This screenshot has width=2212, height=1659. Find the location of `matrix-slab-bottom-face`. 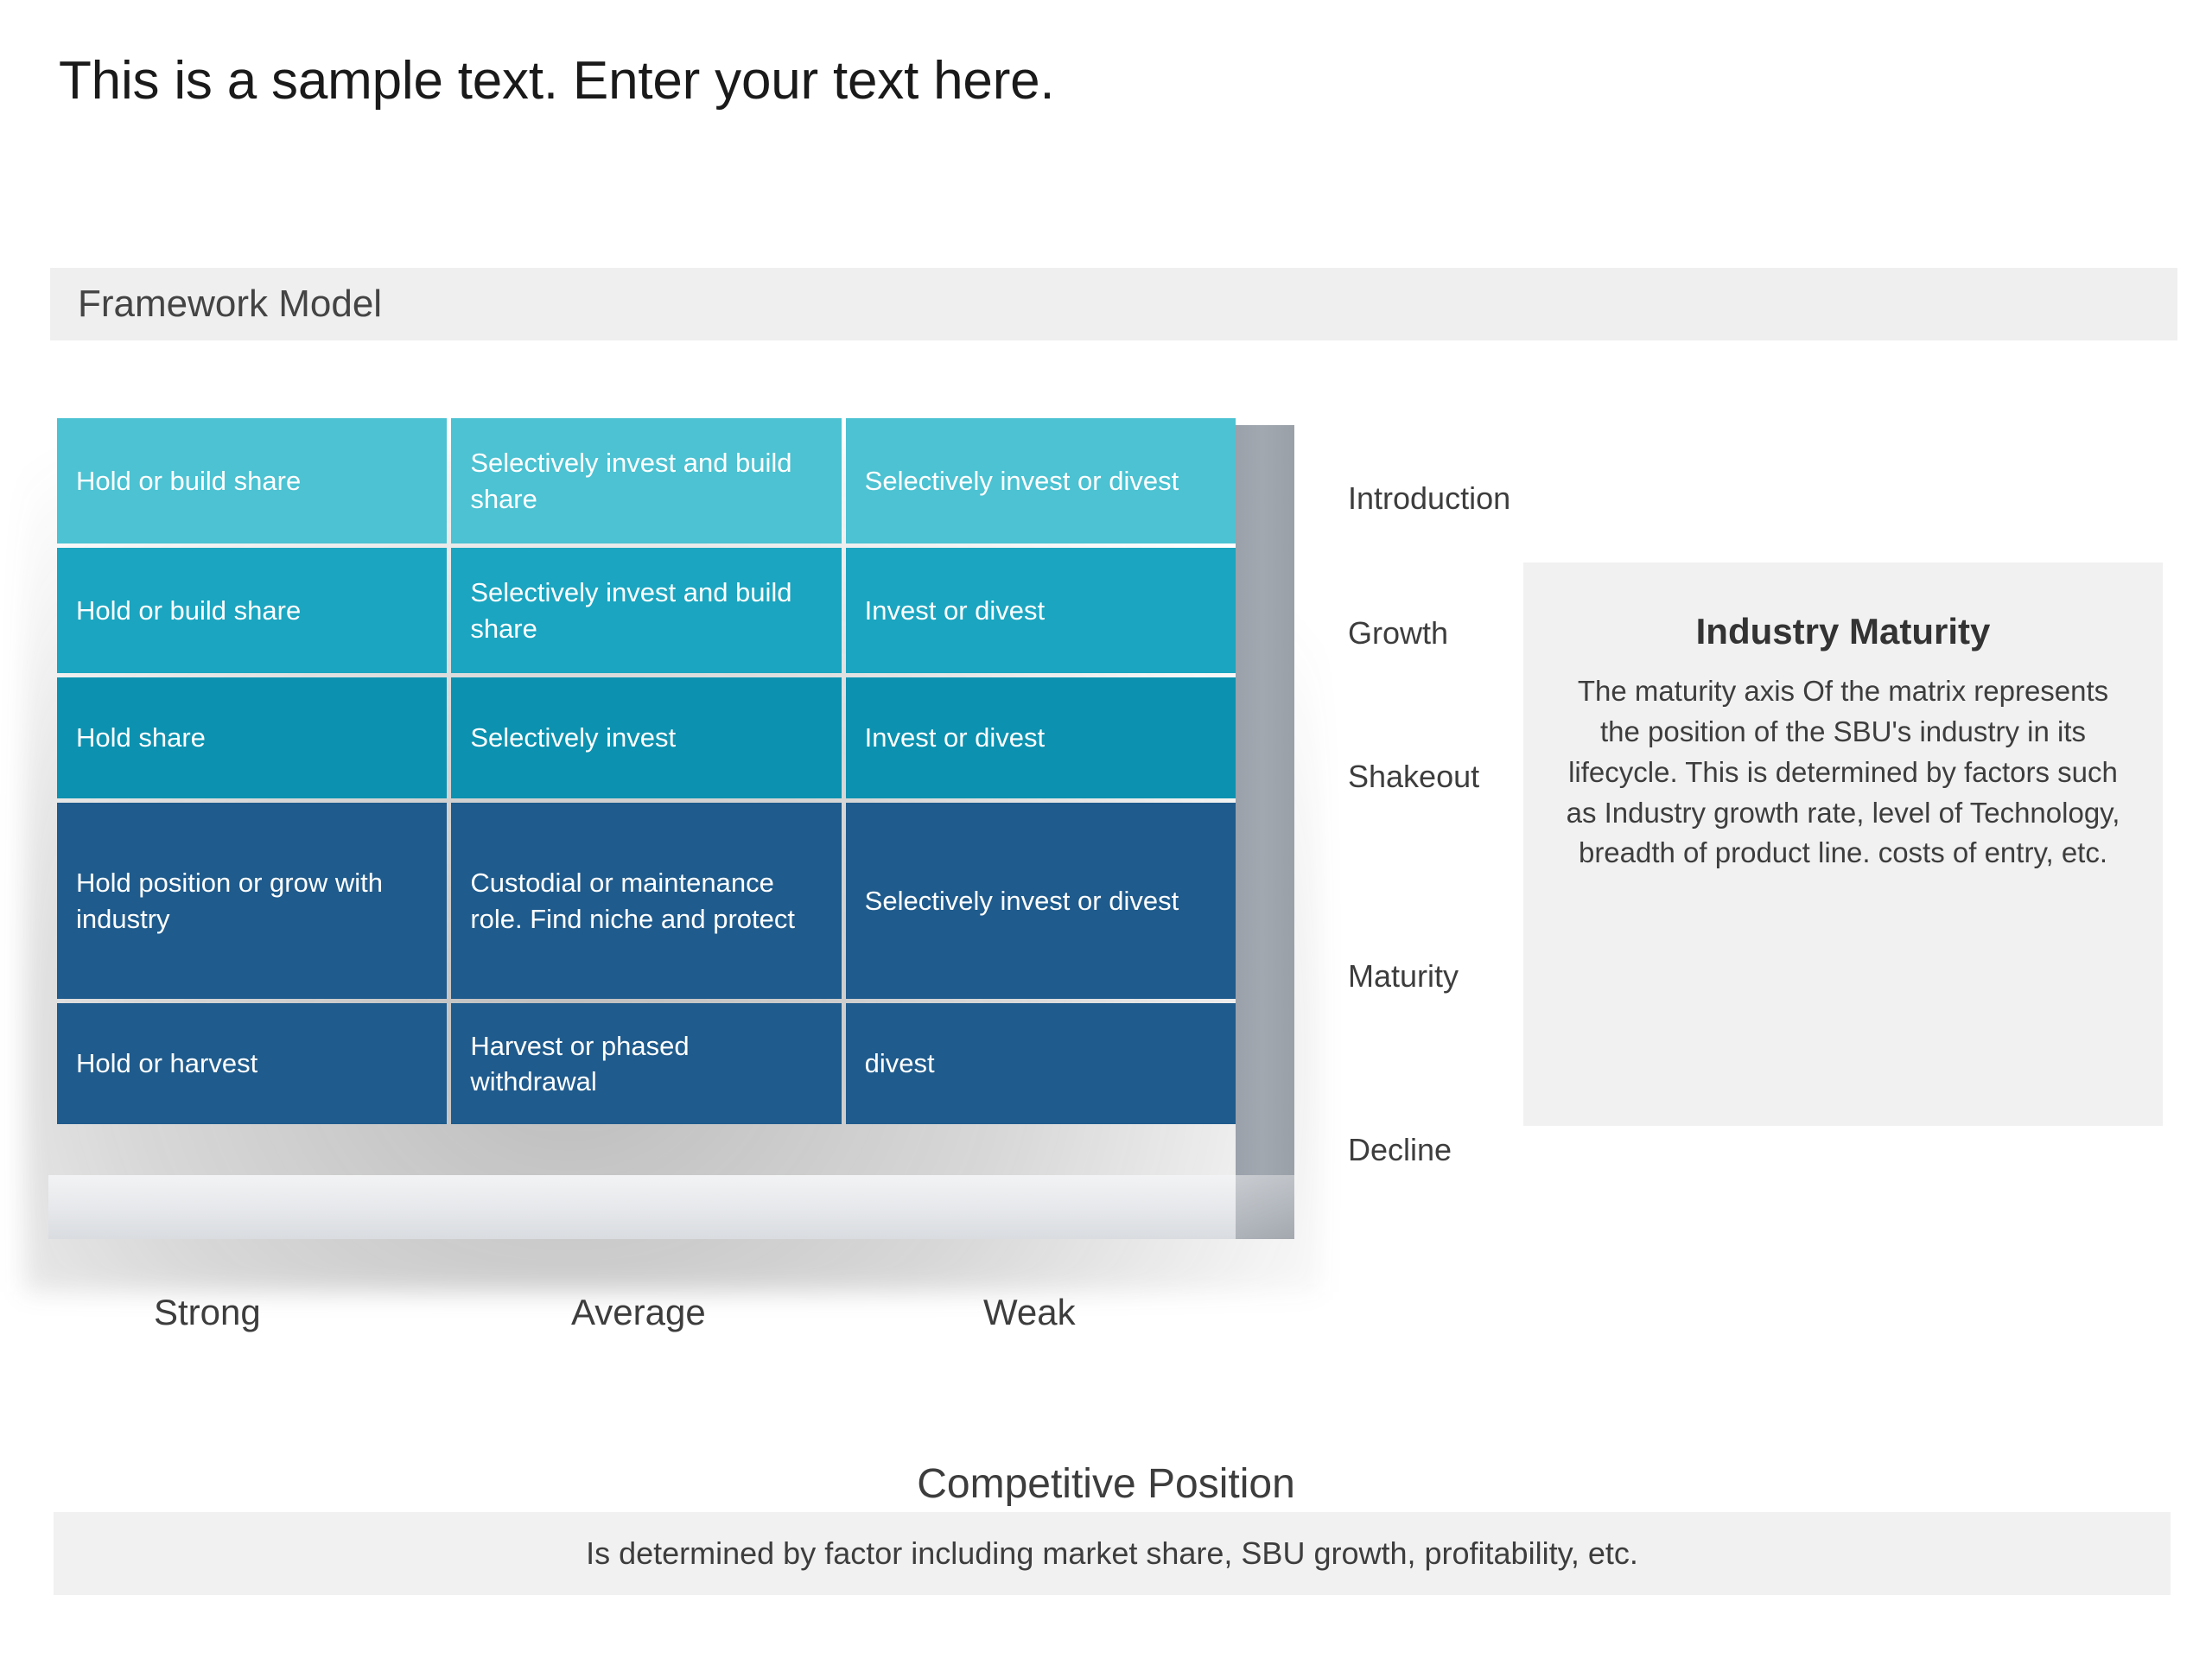

matrix-slab-bottom-face is located at coordinates (671, 1207).